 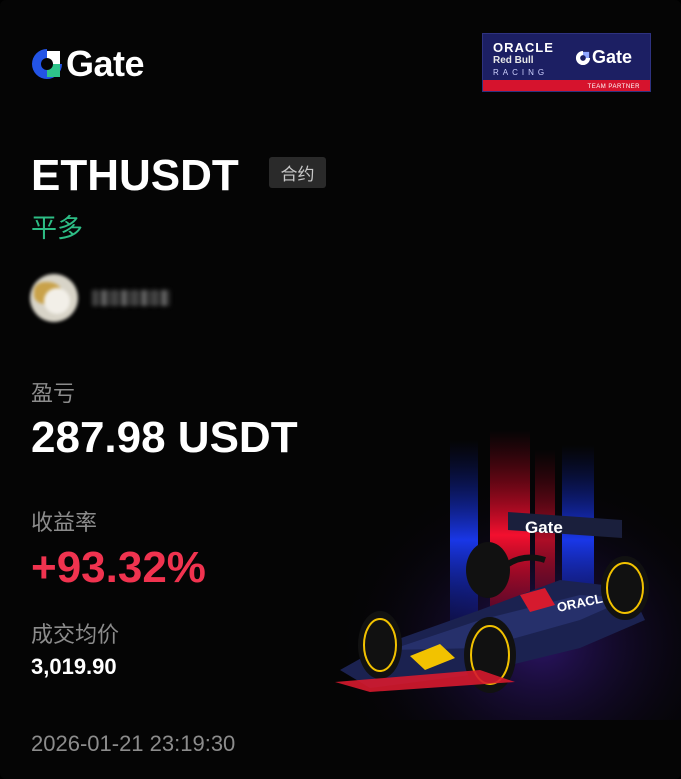 I want to click on avg-price-value: 3,019.90, so click(x=74, y=666).